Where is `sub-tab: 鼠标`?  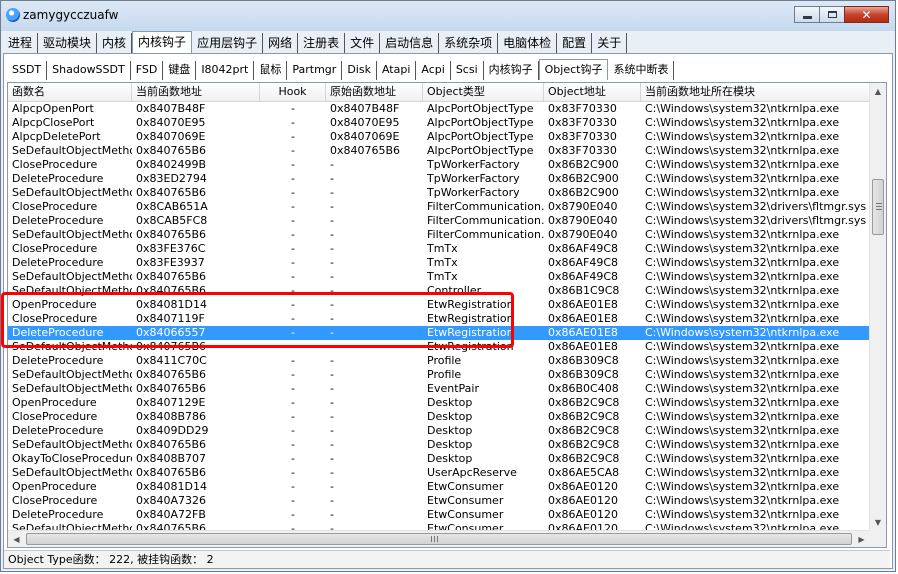
sub-tab: 鼠标 is located at coordinates (271, 70).